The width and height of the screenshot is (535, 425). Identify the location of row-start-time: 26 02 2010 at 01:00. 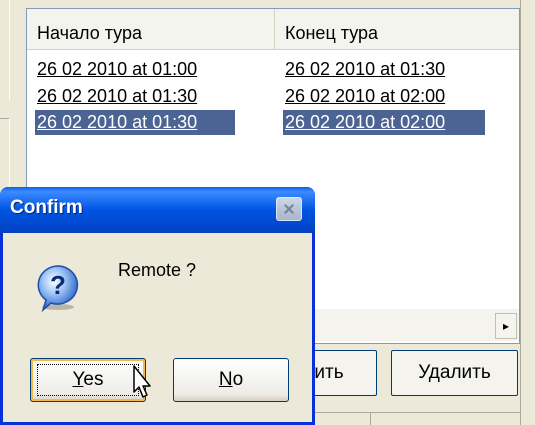
(117, 69).